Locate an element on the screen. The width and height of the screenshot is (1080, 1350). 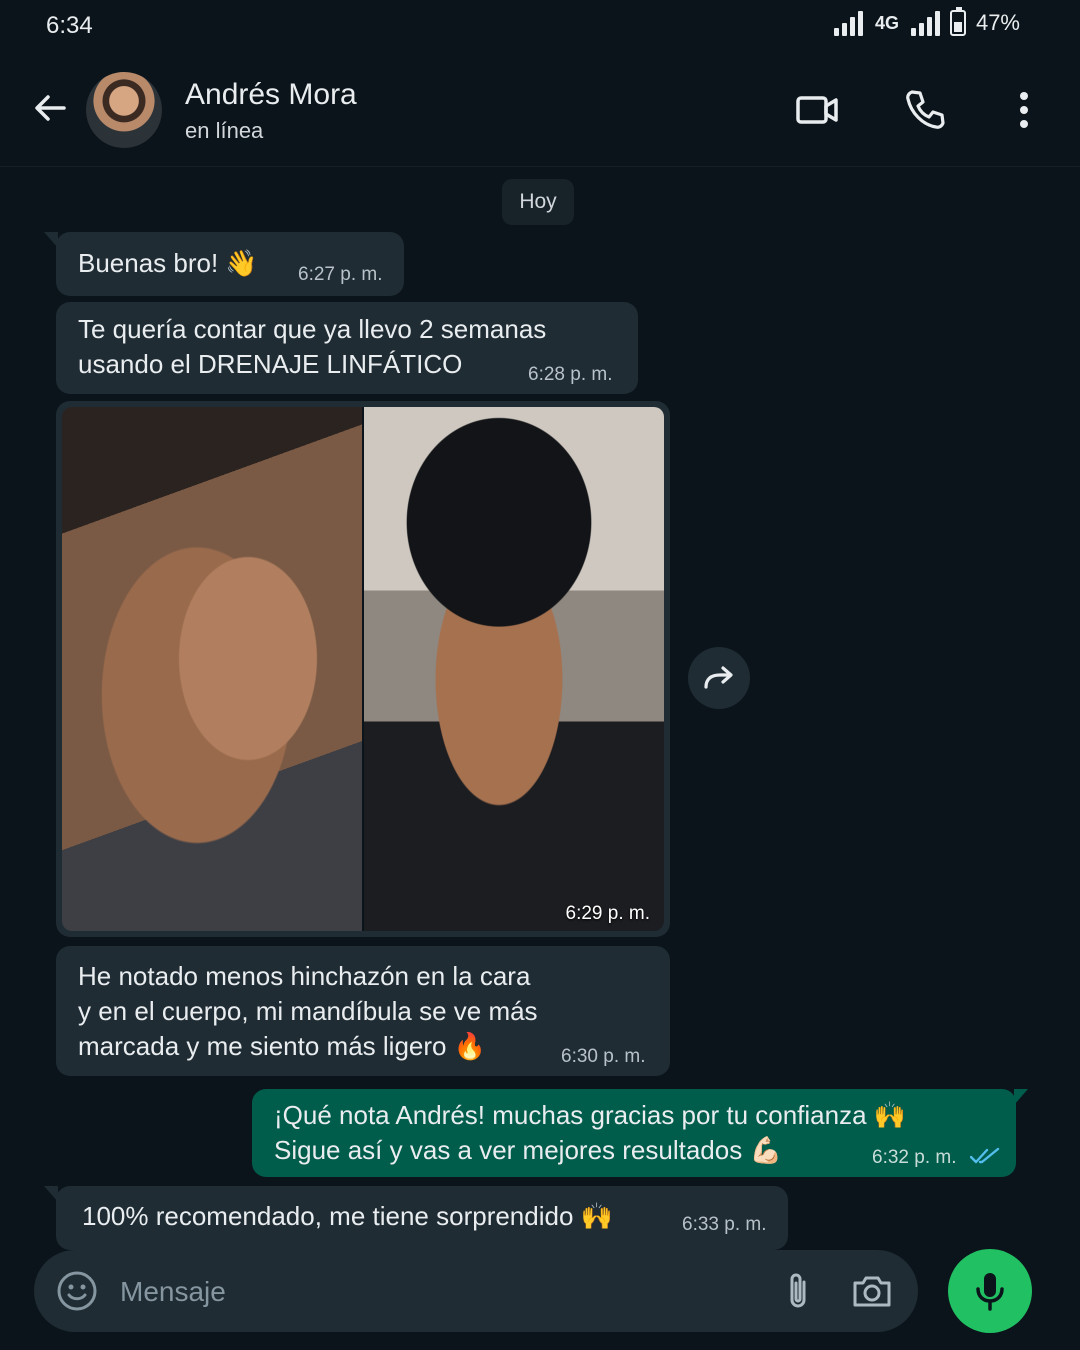
message-time: 6:32 p. m. is located at coordinates (914, 1157).